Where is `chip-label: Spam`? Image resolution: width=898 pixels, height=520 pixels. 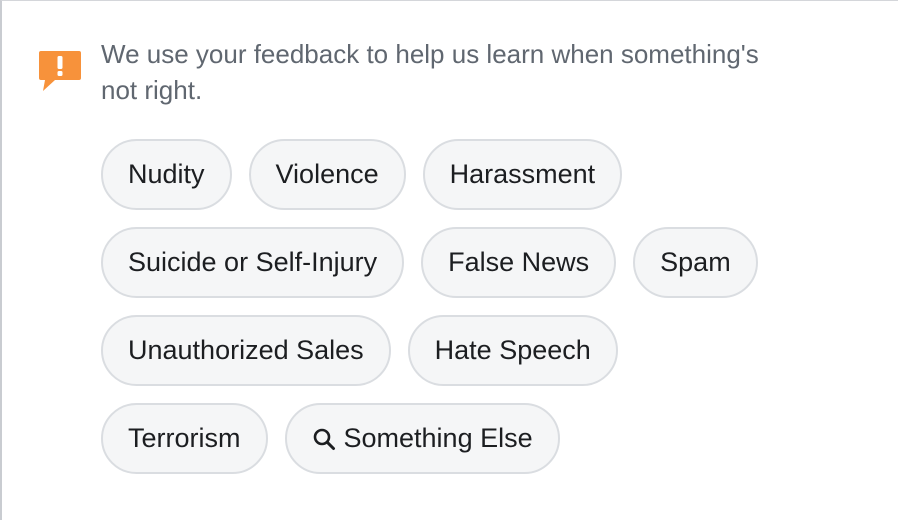
chip-label: Spam is located at coordinates (695, 262).